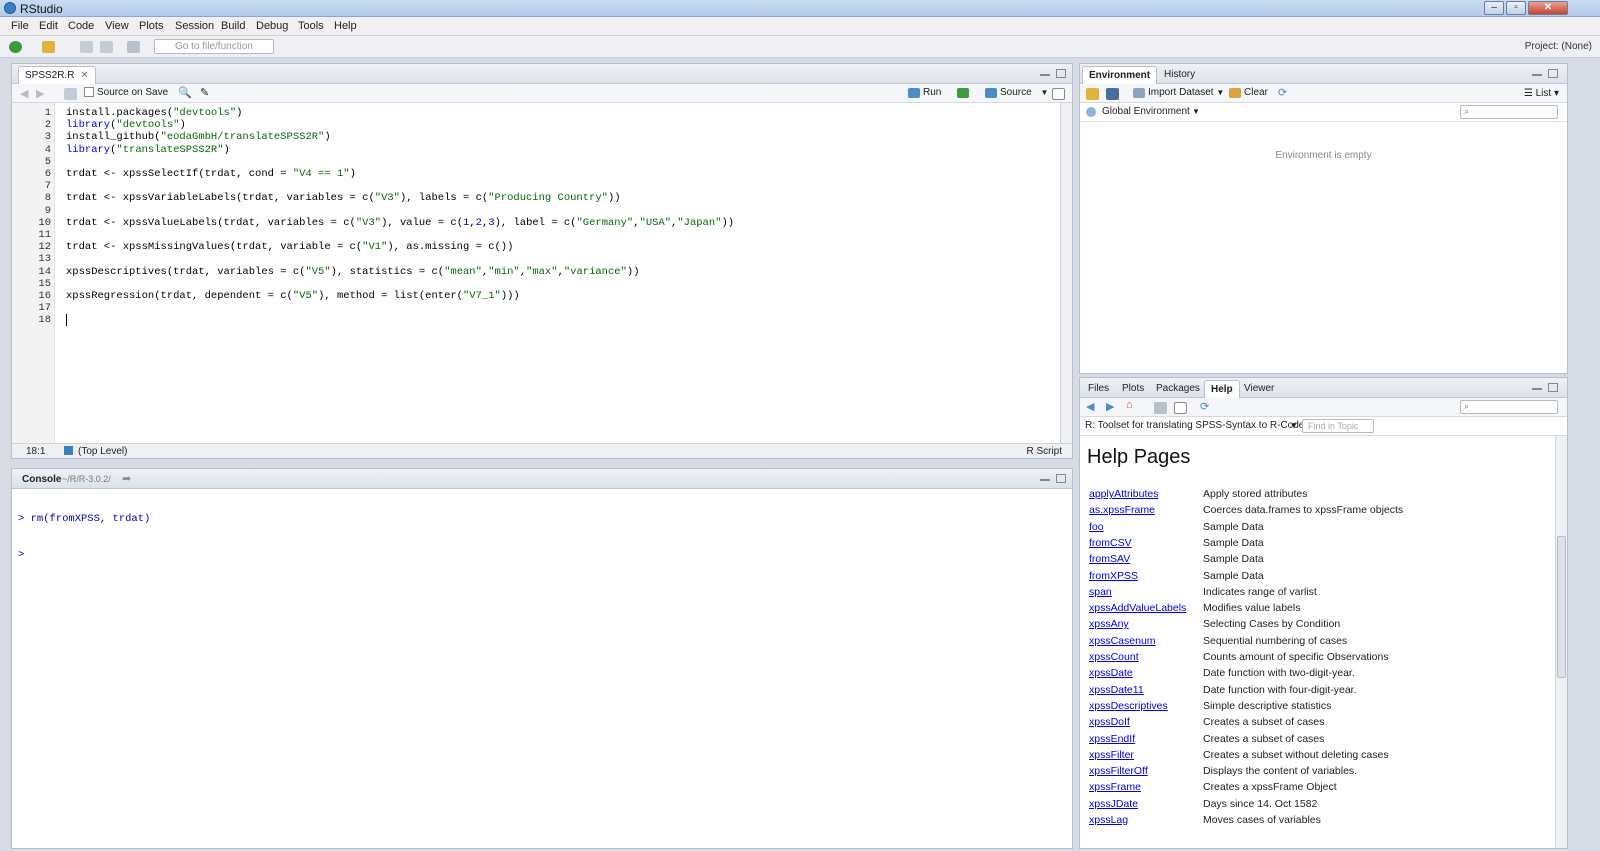 Image resolution: width=1600 pixels, height=851 pixels. What do you see at coordinates (40, 93) in the screenshot?
I see `forward-arrow-icon: ▶` at bounding box center [40, 93].